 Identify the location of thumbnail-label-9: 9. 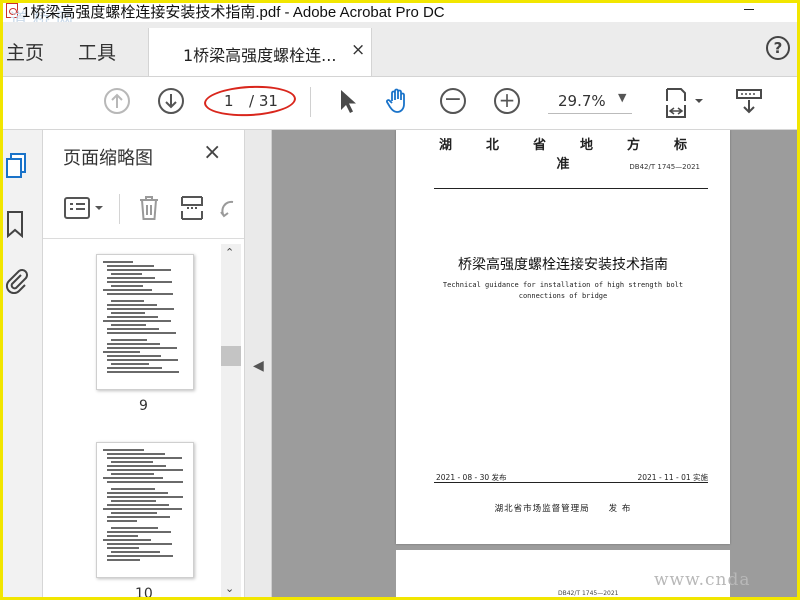
(143, 406).